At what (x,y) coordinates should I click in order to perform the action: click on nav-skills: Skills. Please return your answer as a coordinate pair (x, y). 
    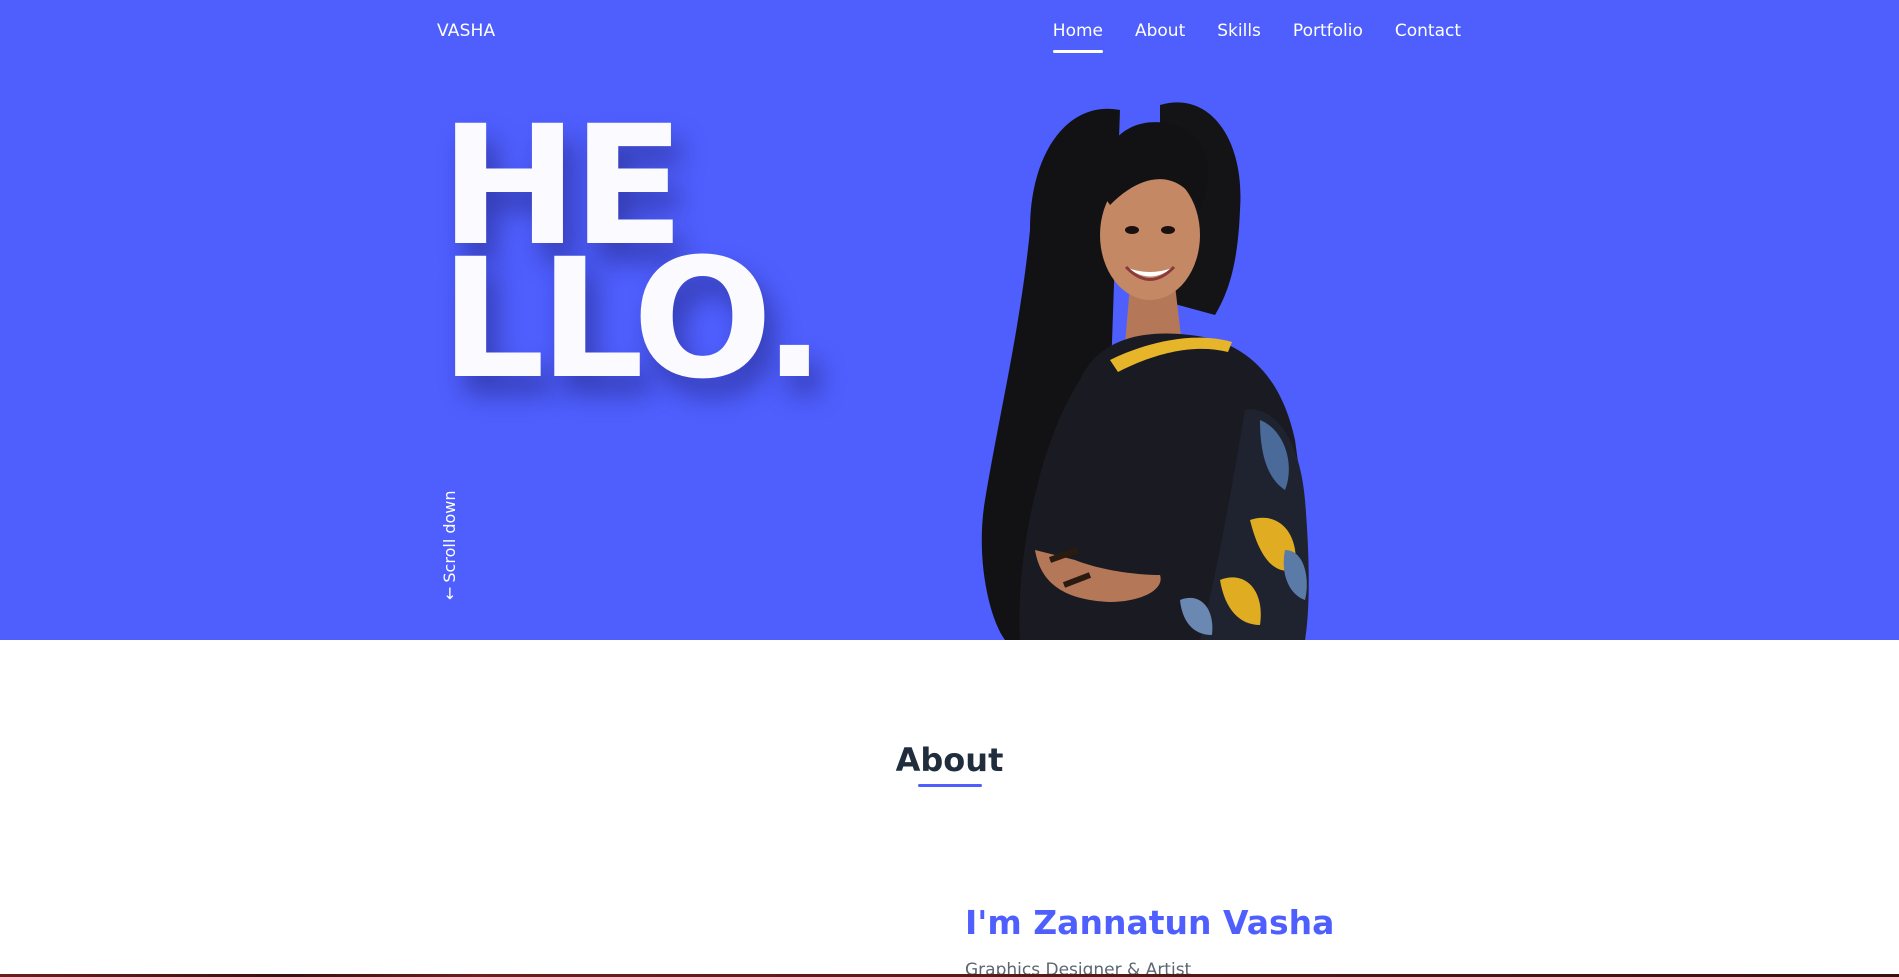
    Looking at the image, I should click on (1239, 31).